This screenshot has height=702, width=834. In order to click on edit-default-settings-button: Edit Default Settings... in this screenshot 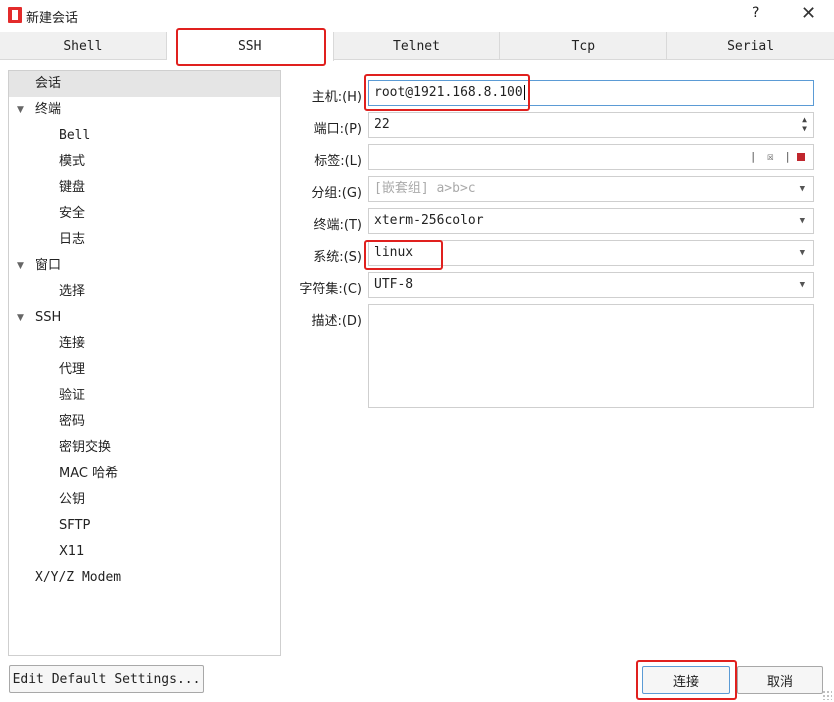, I will do `click(106, 679)`.